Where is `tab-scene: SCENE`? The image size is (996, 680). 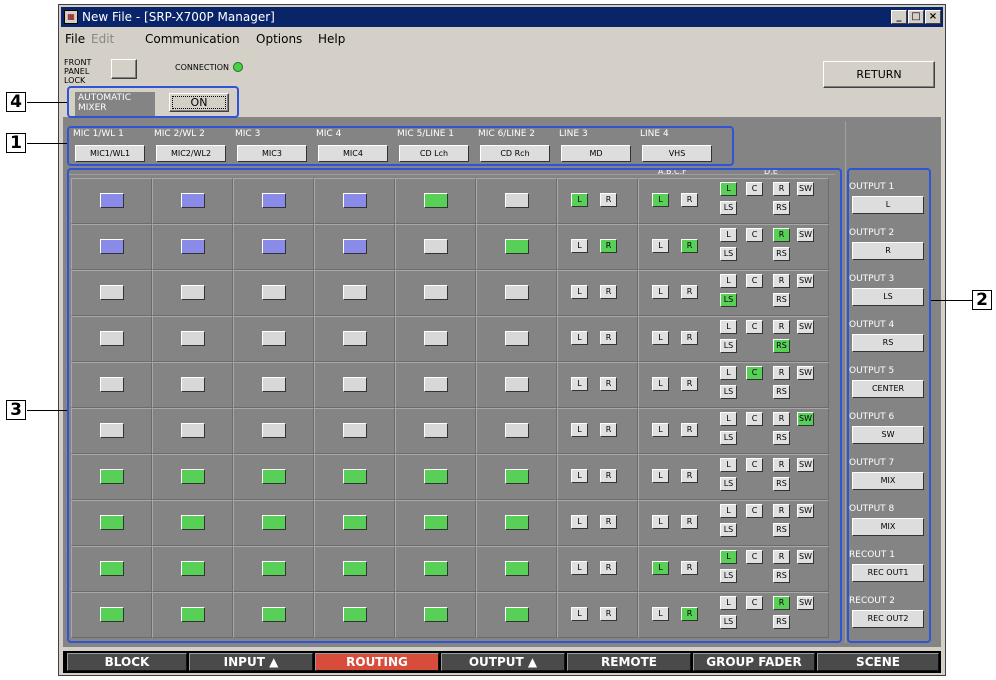 tab-scene: SCENE is located at coordinates (878, 662).